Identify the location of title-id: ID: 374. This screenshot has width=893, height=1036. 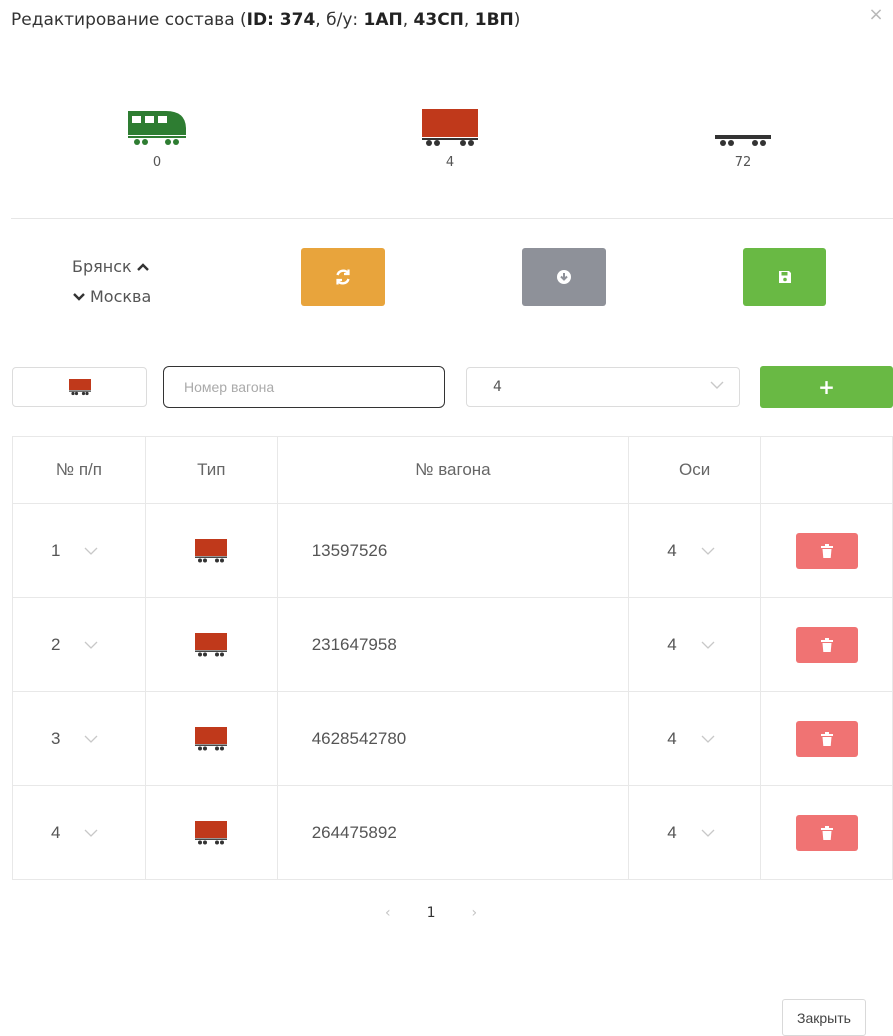
(281, 20).